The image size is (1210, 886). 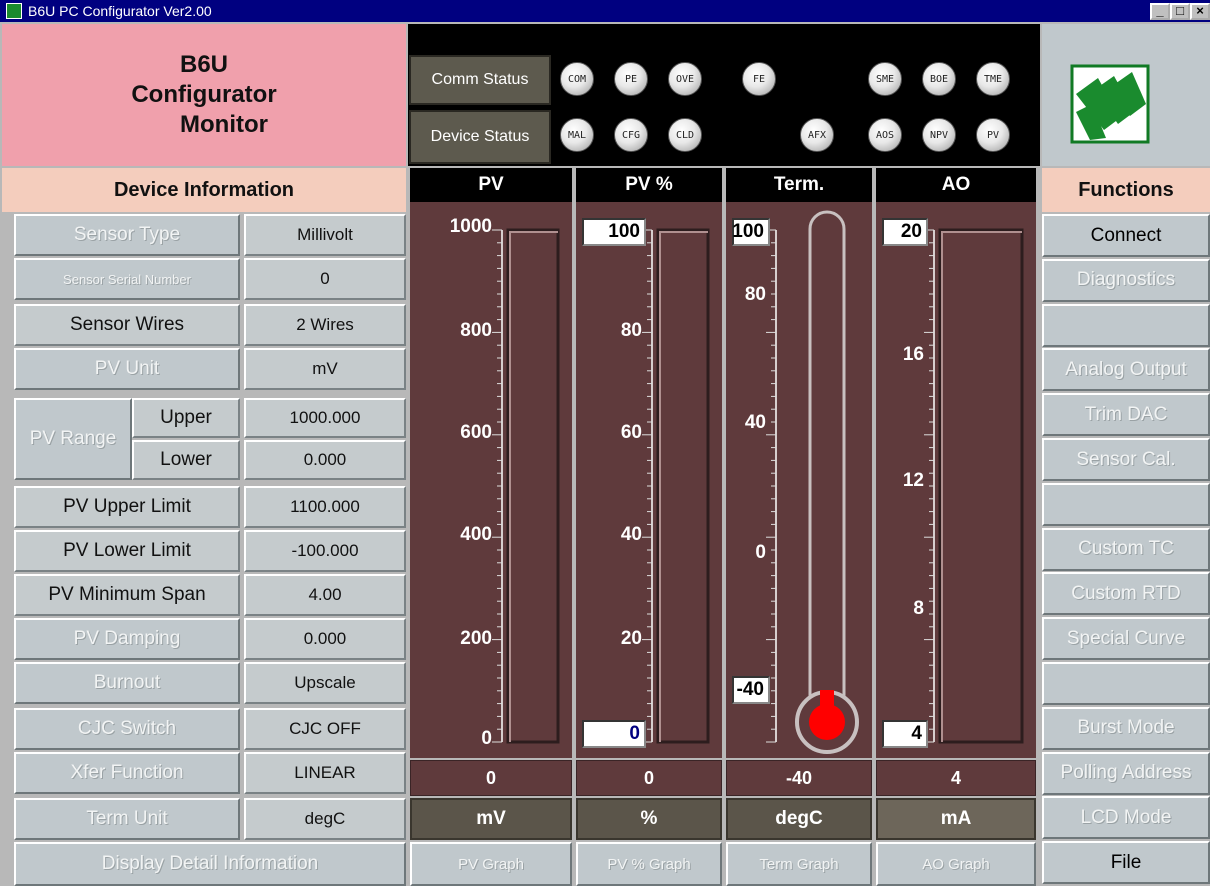 I want to click on function-custom-rtd-button: Custom RTD, so click(x=1126, y=594).